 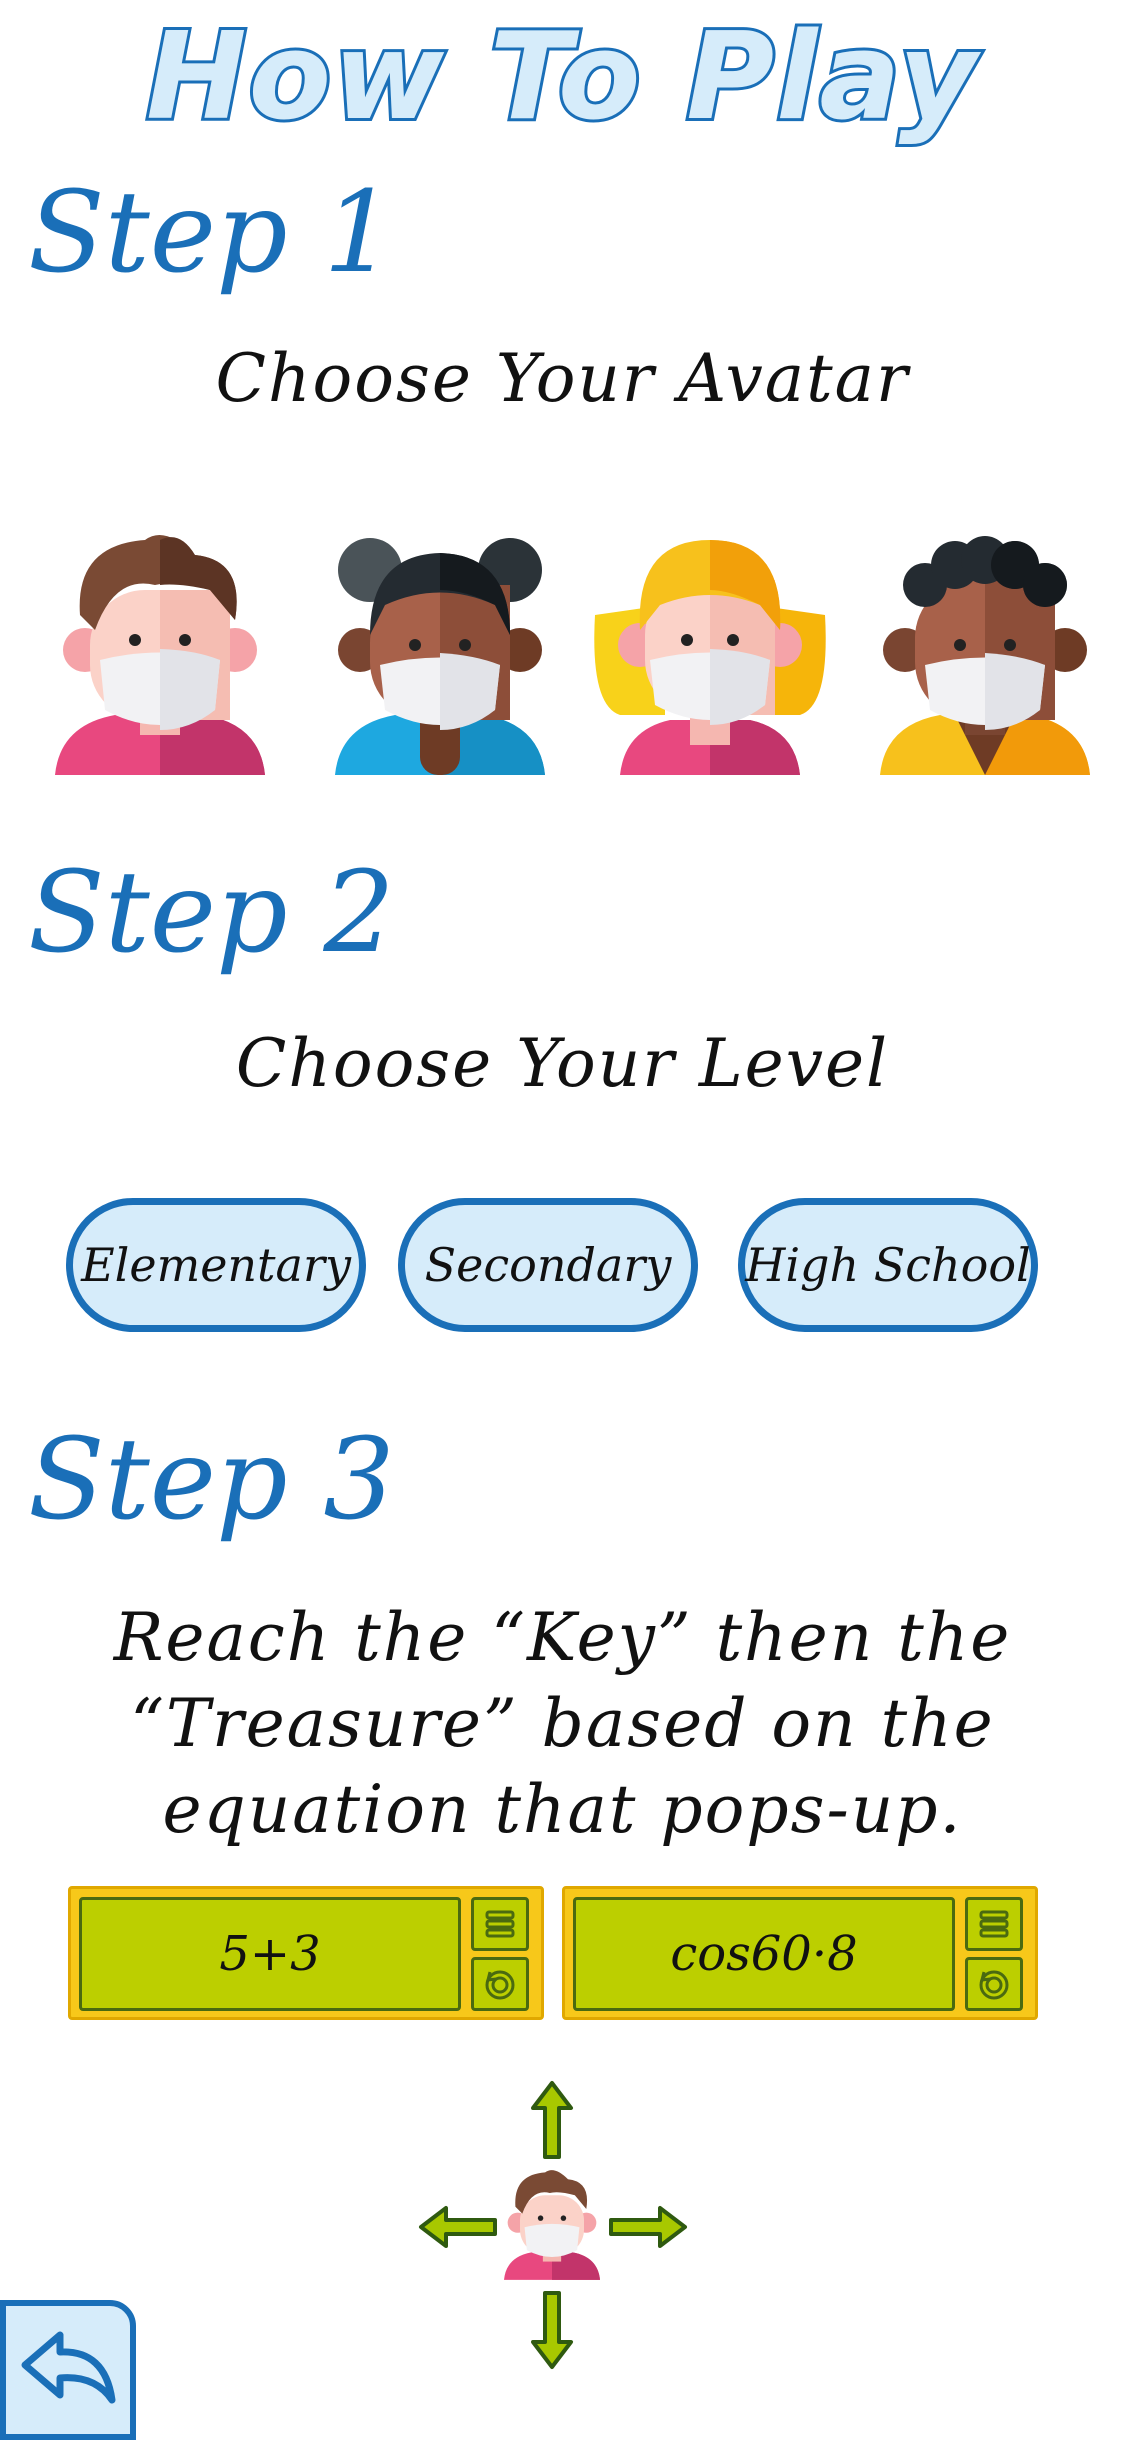 I want to click on arrow-right-icon, so click(x=648, y=2227).